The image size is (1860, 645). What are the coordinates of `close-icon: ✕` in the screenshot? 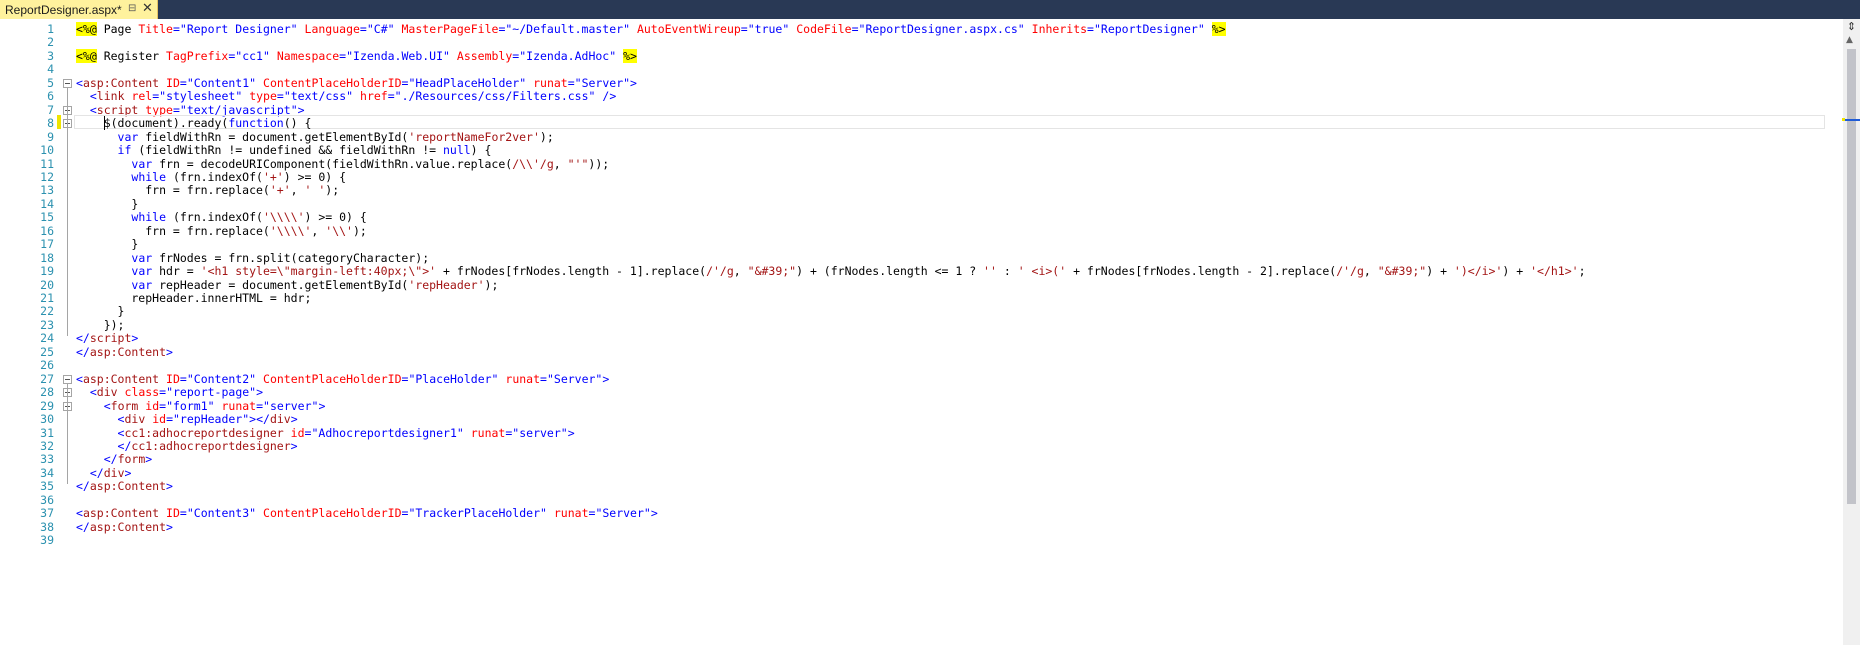 It's located at (147, 8).